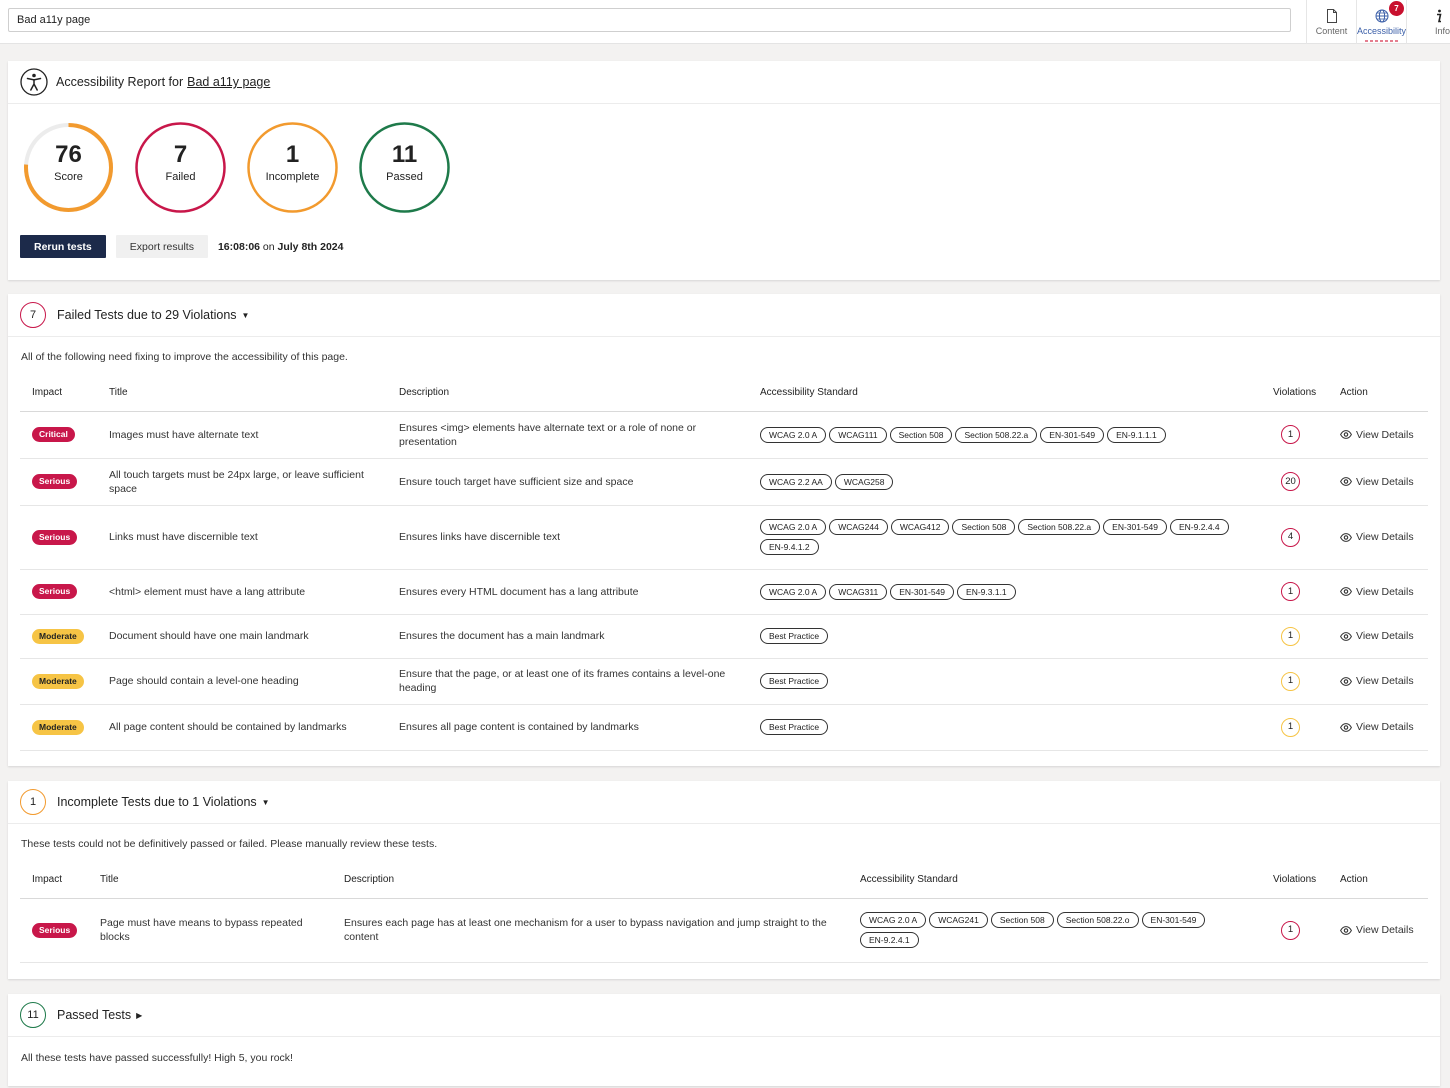  I want to click on accessibility-person-icon, so click(34, 82).